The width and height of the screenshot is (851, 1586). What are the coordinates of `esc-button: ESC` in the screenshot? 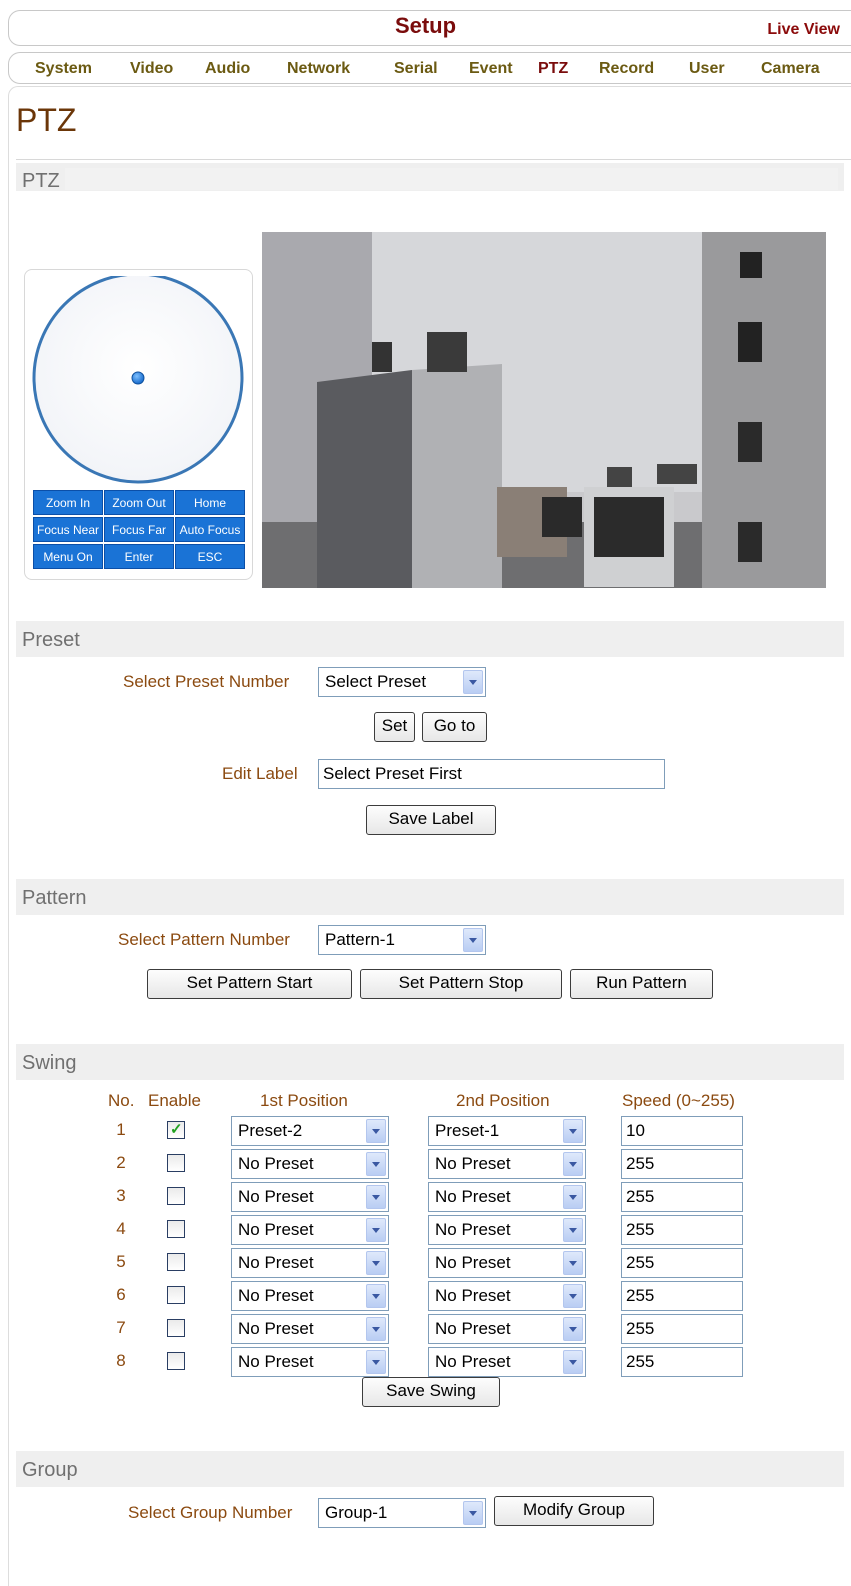 It's located at (210, 556).